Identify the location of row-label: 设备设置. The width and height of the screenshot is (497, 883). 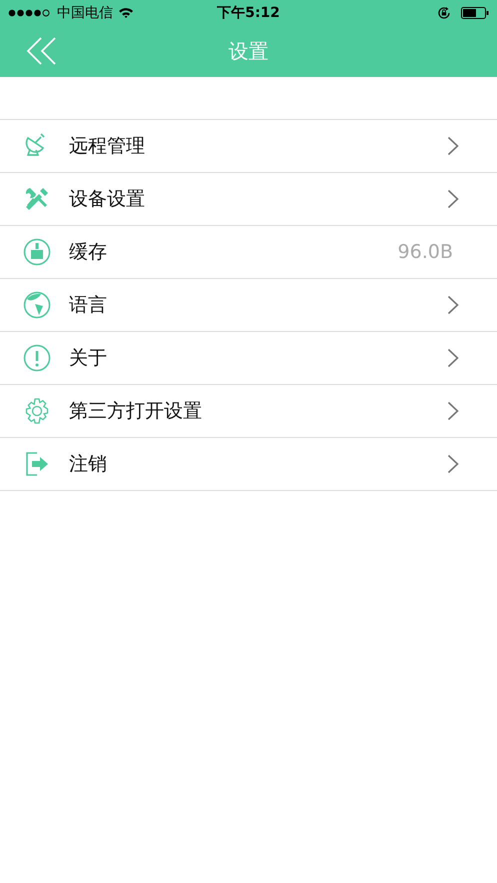
(107, 199).